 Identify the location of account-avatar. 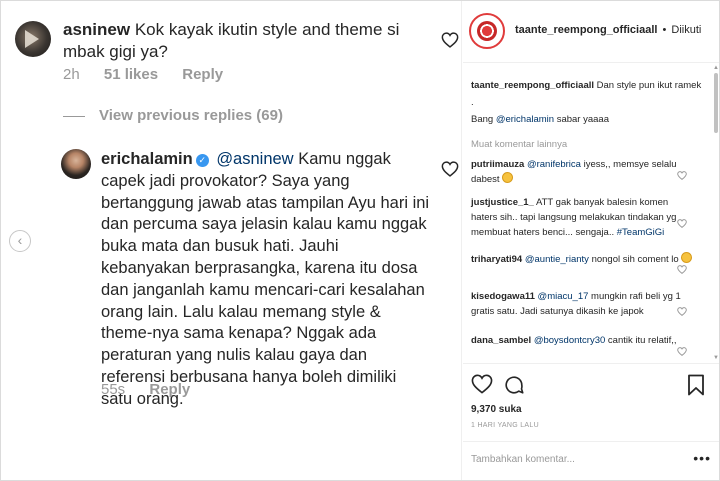
(487, 31).